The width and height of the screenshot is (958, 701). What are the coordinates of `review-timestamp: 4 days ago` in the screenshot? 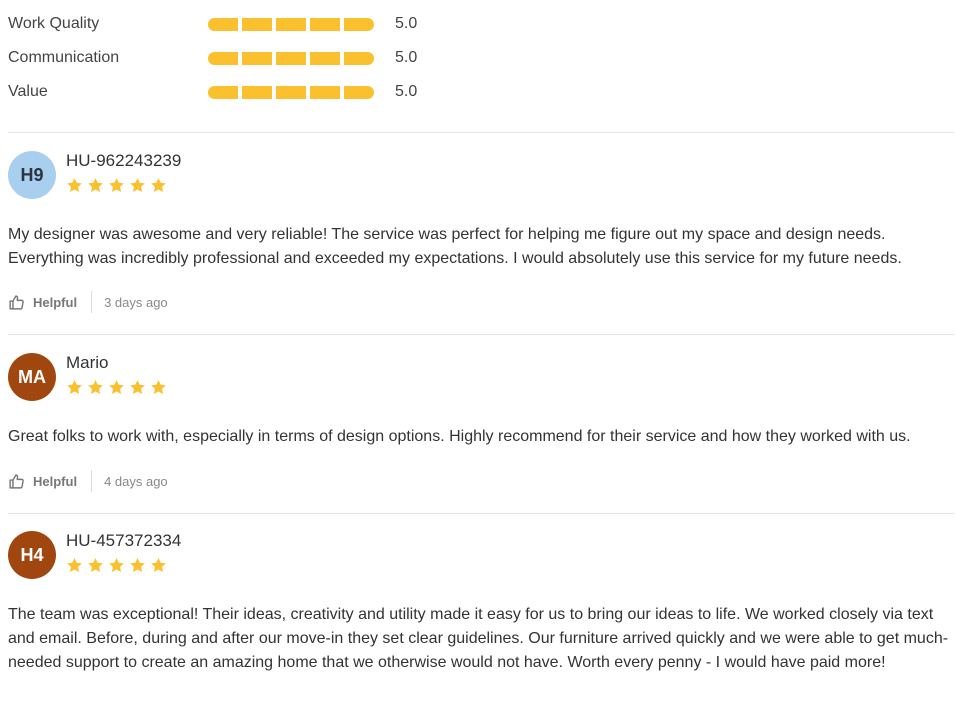 It's located at (136, 481).